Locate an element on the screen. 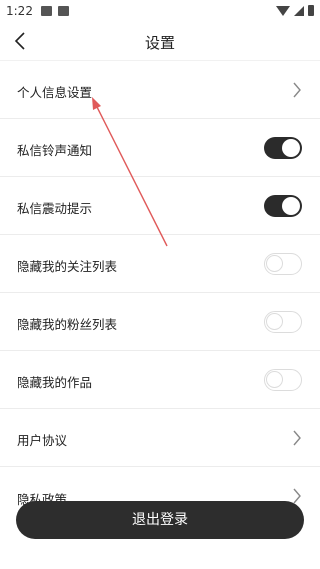 The width and height of the screenshot is (320, 569). status-time: 1:22 is located at coordinates (19, 11).